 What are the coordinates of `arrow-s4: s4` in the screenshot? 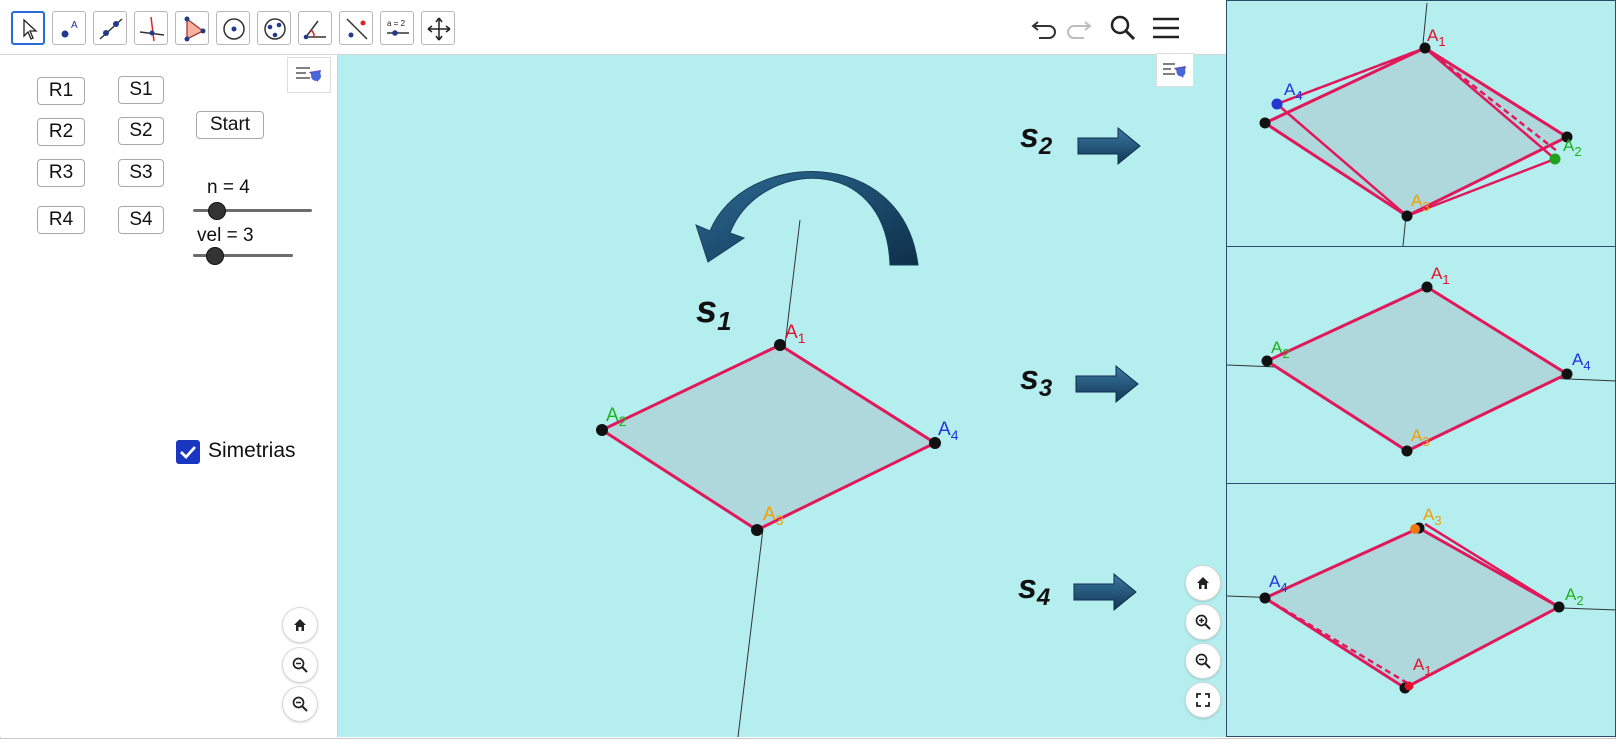 It's located at (1077, 590).